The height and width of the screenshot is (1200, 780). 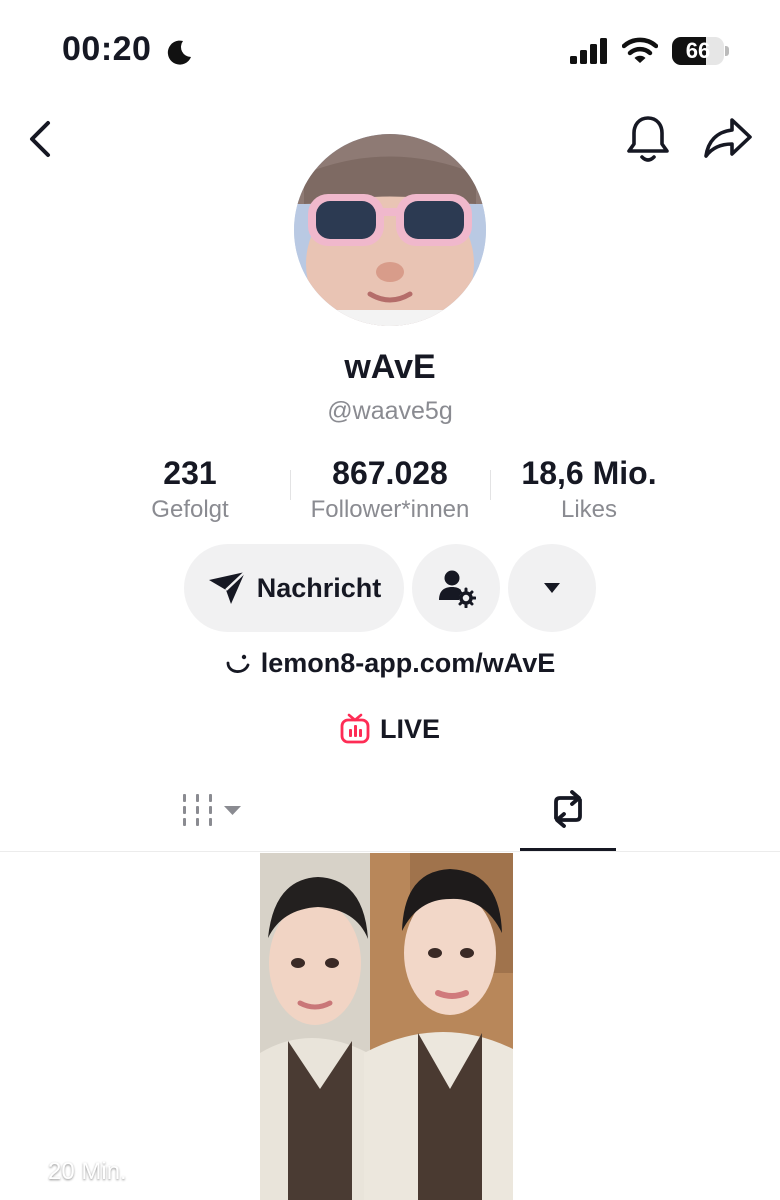 I want to click on username-handle: @waave5g, so click(x=390, y=411).